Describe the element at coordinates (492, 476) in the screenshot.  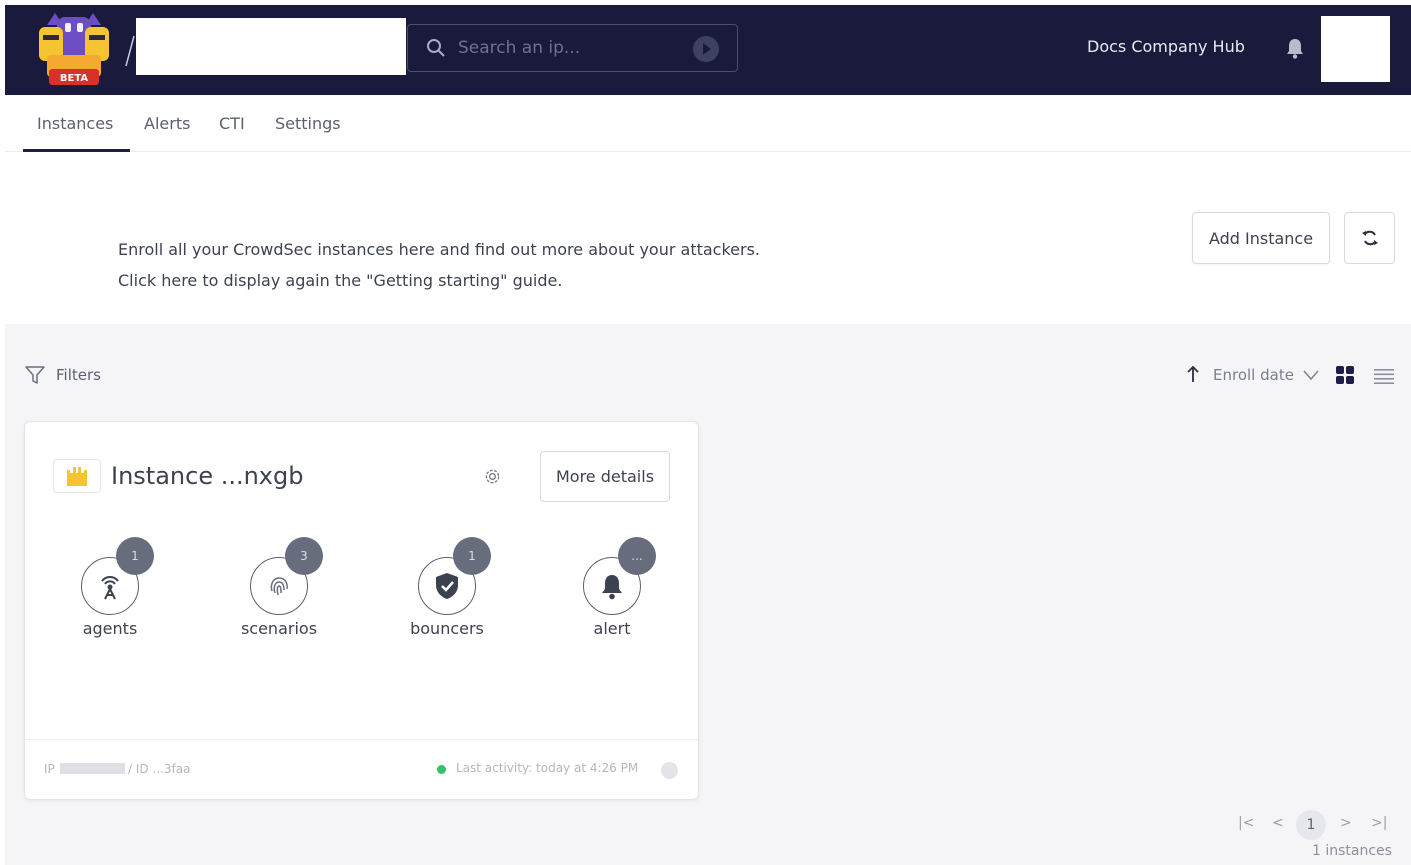
I see `gear-icon` at that location.